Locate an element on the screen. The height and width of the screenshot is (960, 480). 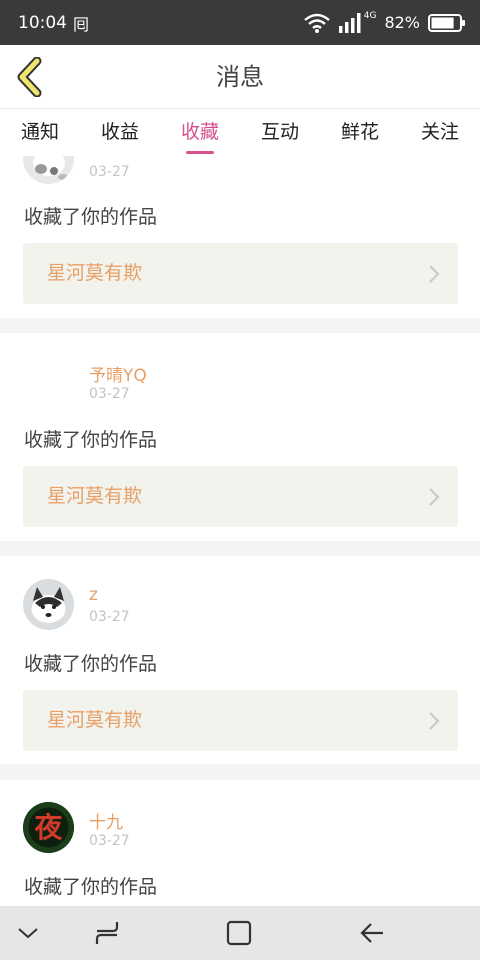
tab-label: 鲜花 is located at coordinates (359, 132).